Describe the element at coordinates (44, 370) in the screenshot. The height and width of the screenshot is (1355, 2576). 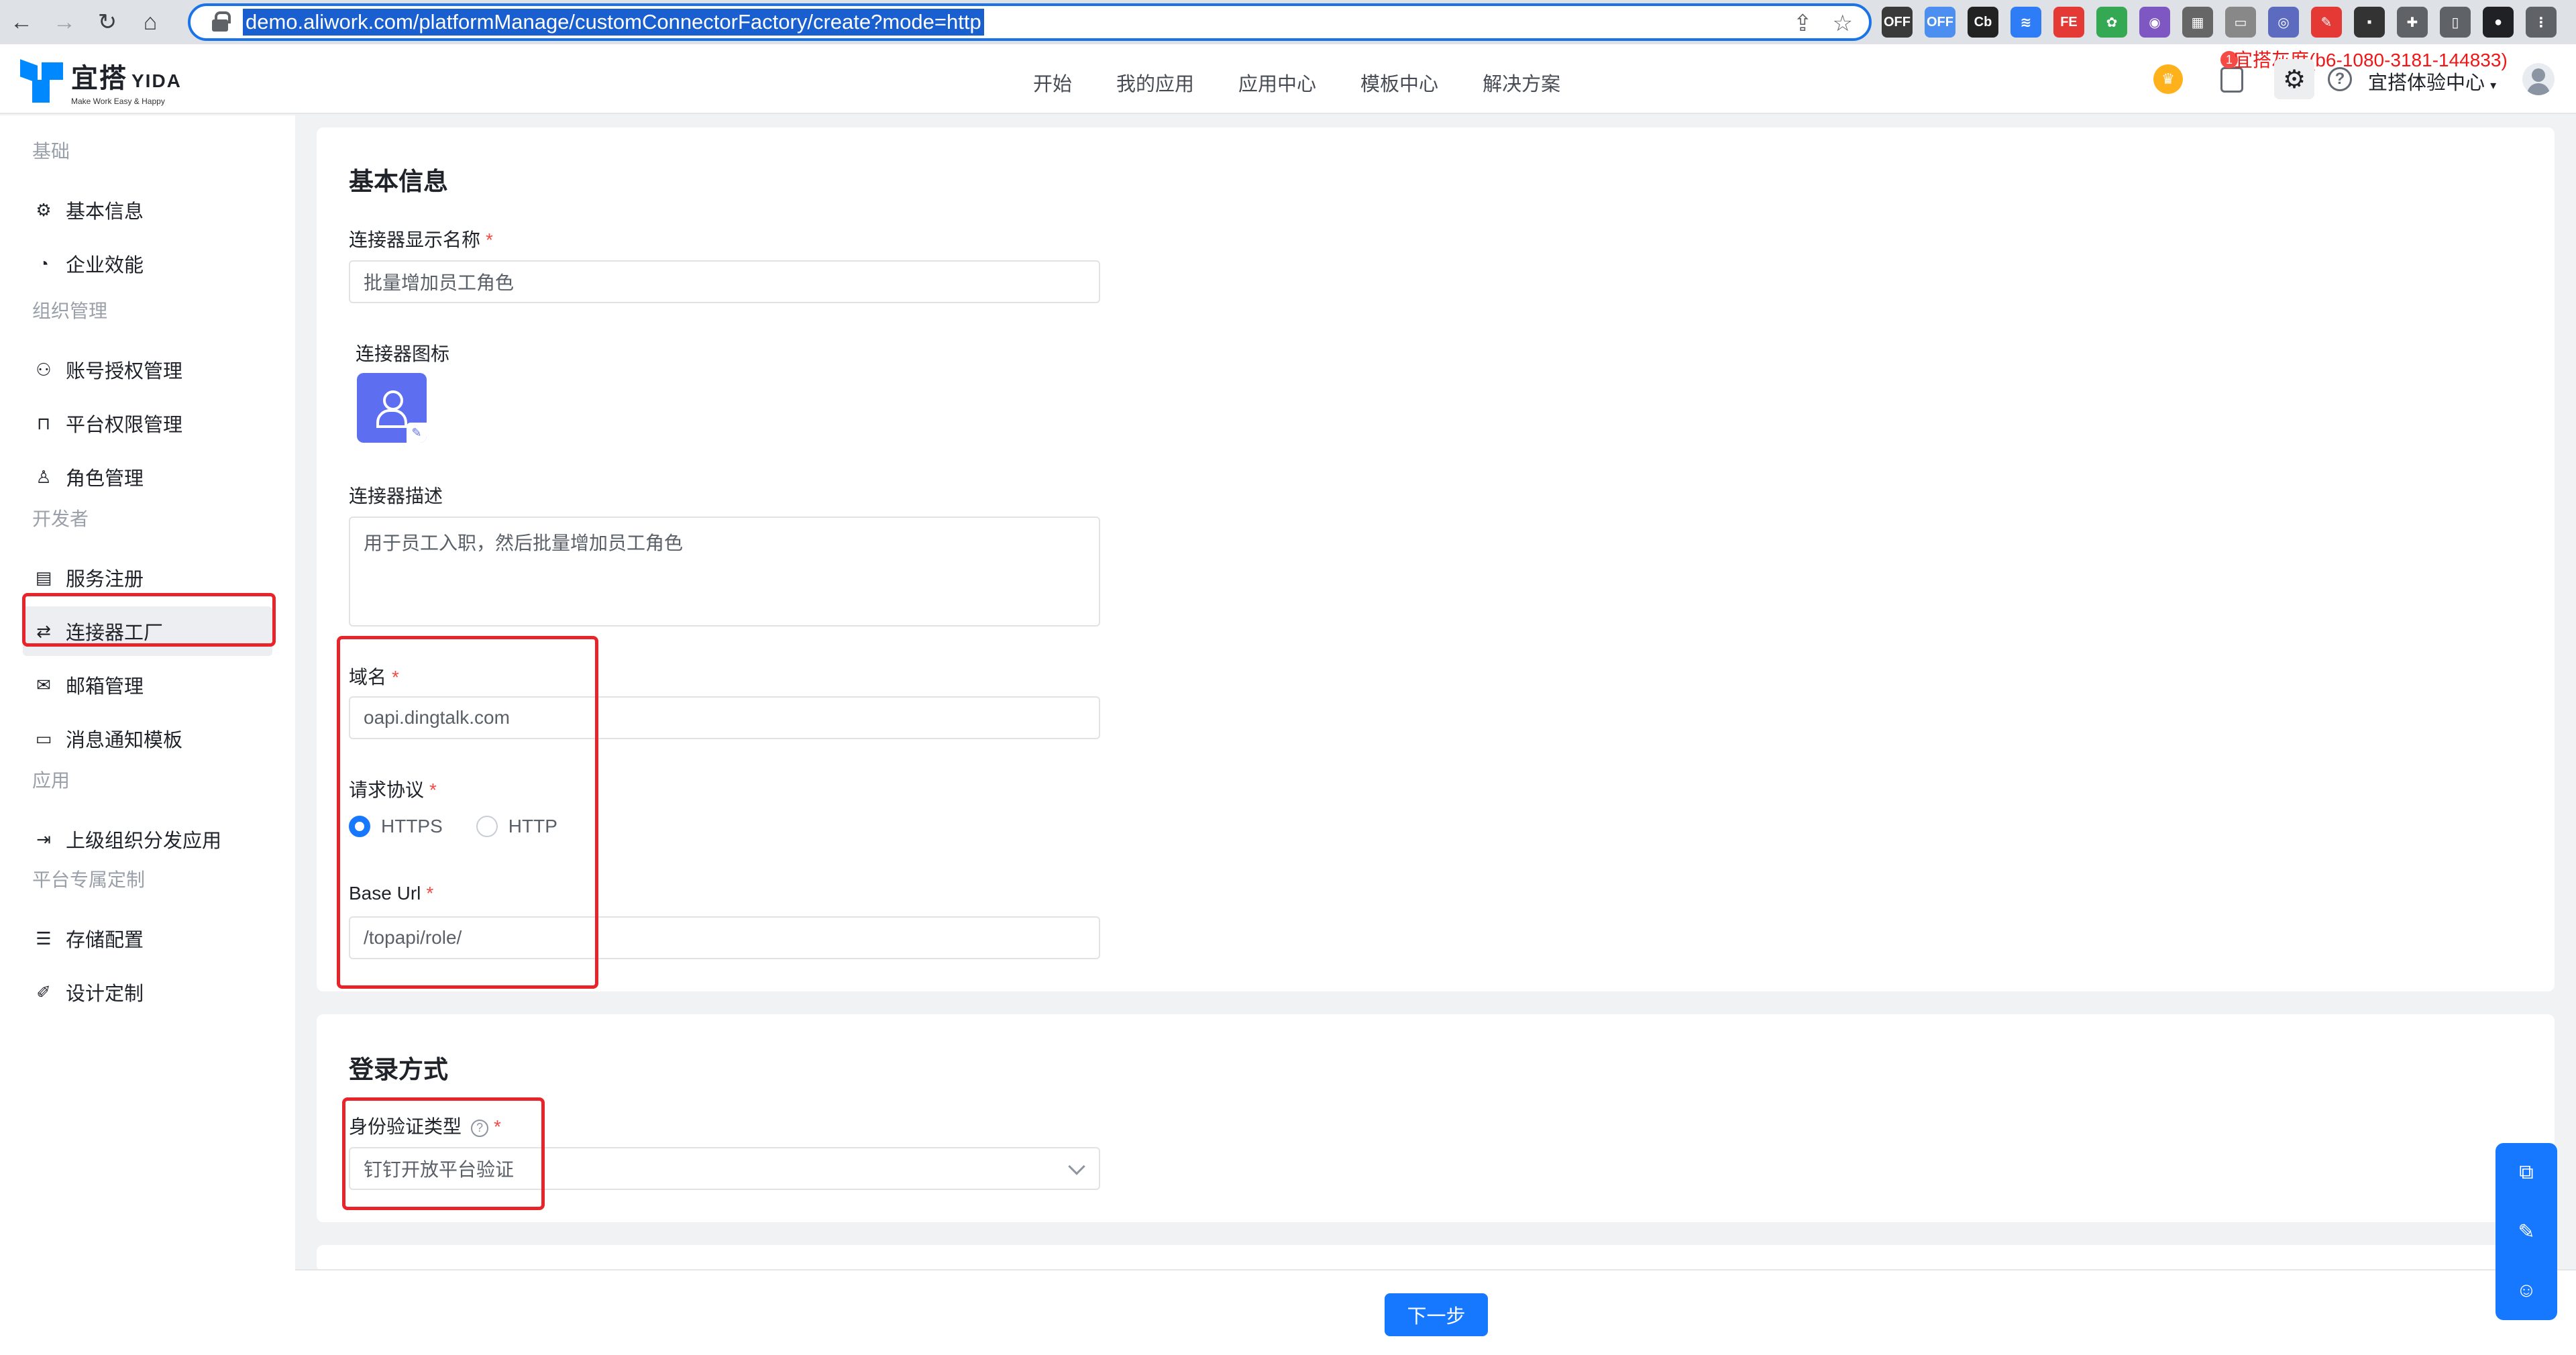
I see `users-icon: ⚇` at that location.